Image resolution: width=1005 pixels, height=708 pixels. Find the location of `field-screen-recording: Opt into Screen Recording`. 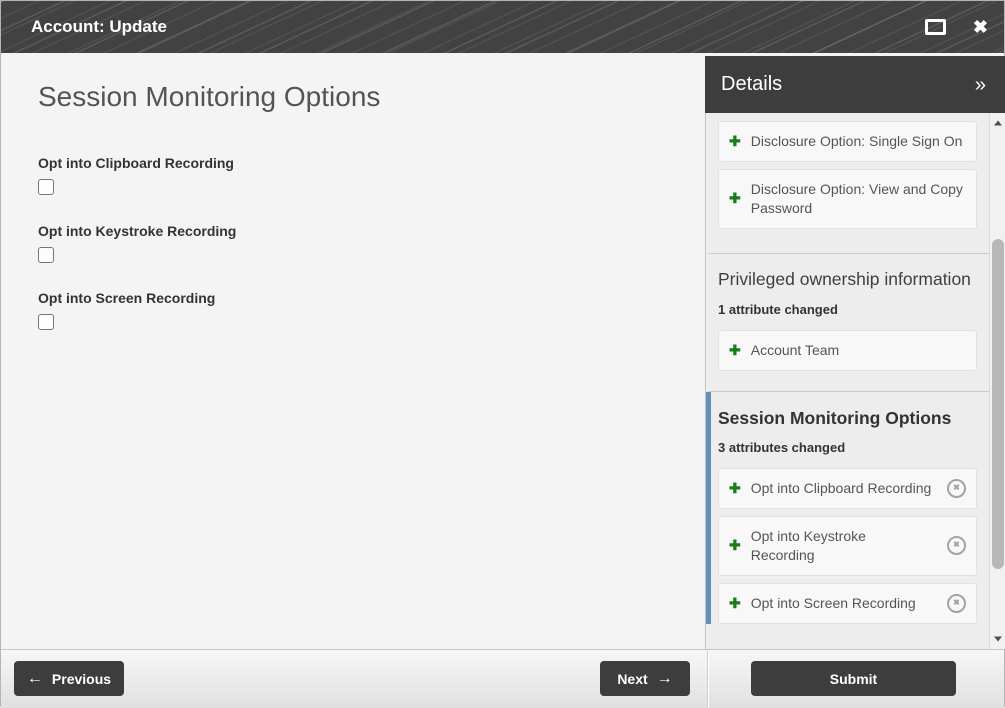

field-screen-recording: Opt into Screen Recording is located at coordinates (238, 309).